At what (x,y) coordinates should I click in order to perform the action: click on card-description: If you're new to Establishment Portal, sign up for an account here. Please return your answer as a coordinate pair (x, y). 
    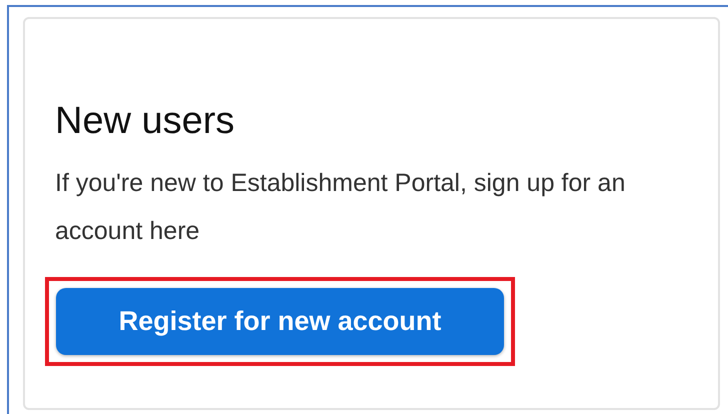
    Looking at the image, I should click on (340, 207).